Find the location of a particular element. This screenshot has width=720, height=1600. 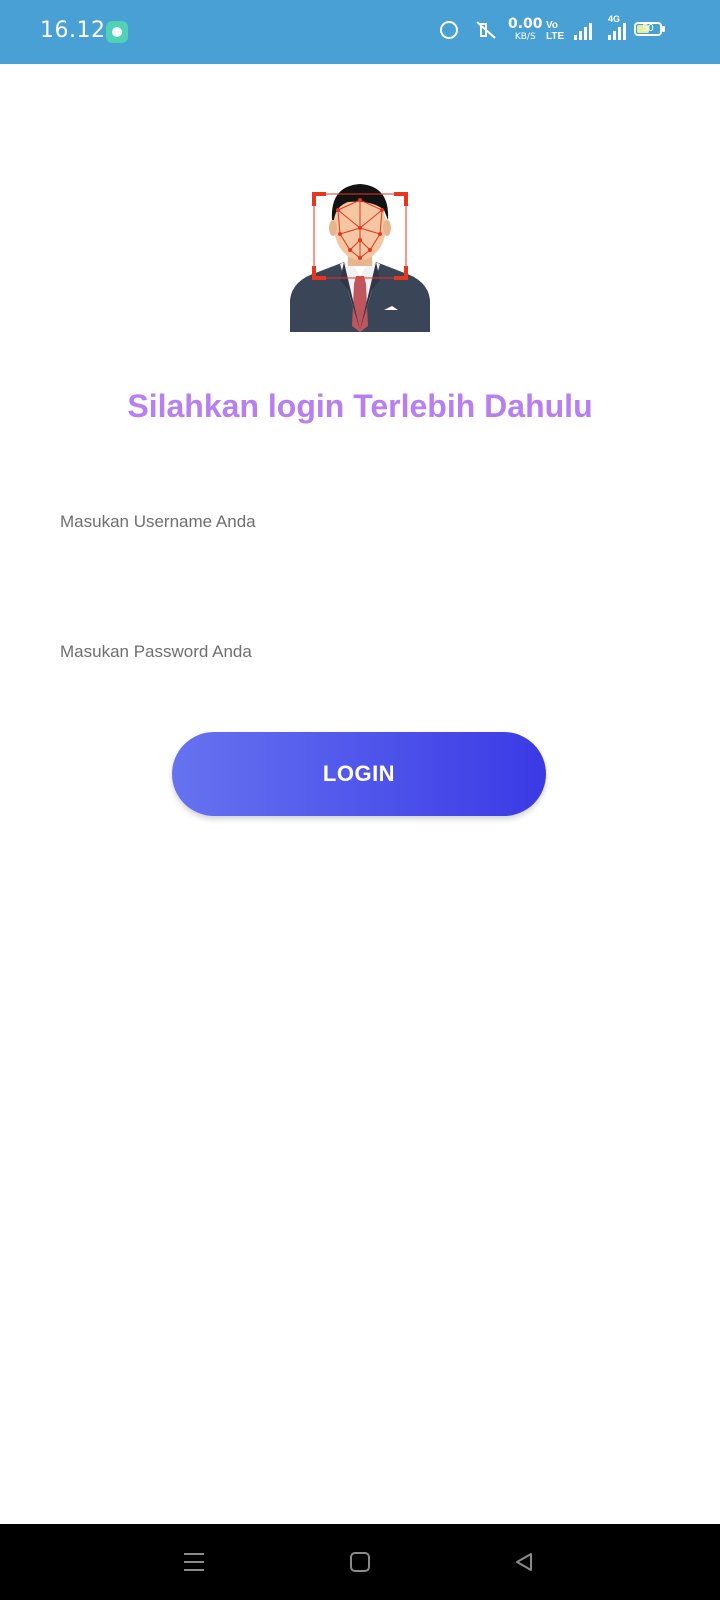

home-button is located at coordinates (360, 1562).